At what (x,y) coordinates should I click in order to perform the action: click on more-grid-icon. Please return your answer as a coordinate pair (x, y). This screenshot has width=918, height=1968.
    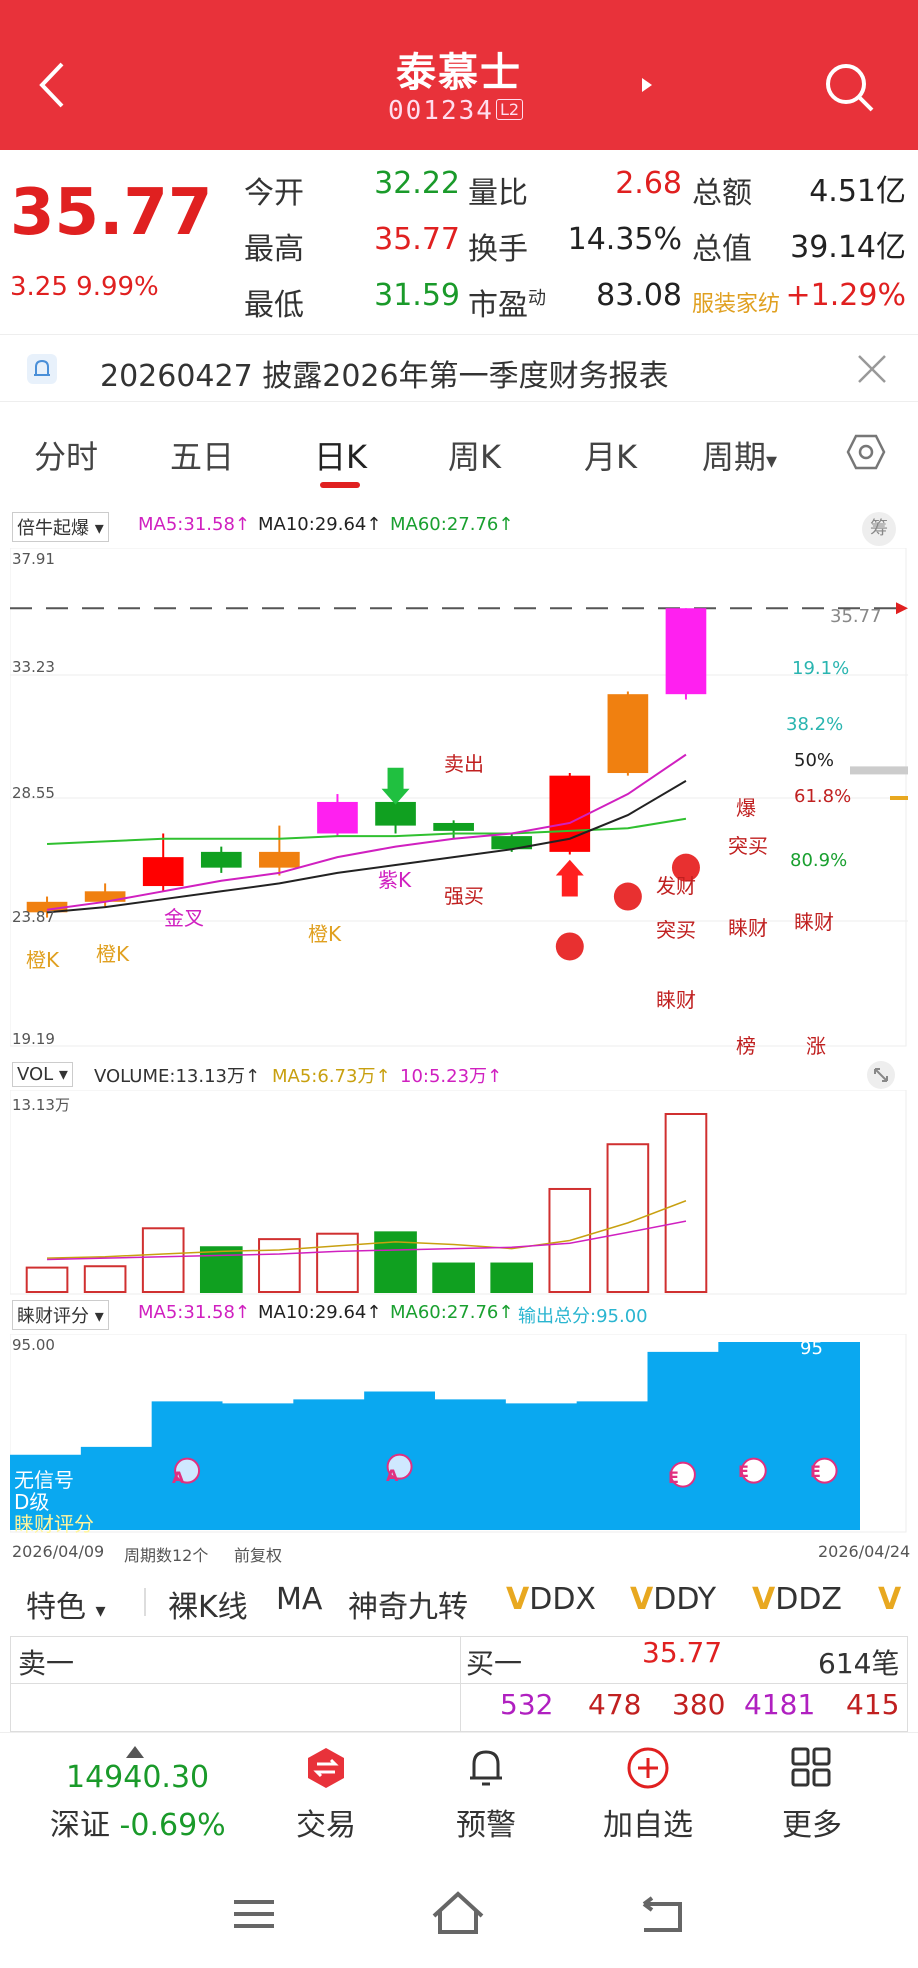
    Looking at the image, I should click on (811, 1767).